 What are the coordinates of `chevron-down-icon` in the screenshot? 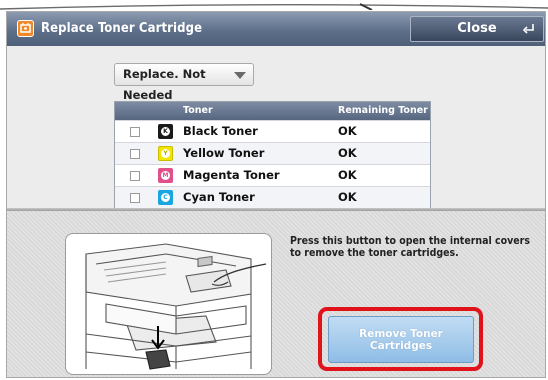 It's located at (240, 75).